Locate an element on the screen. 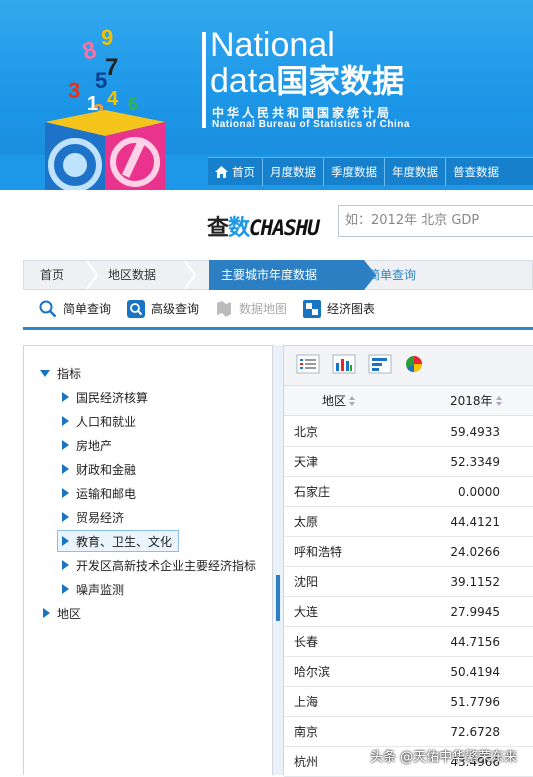  table-cell-region: 太原 is located at coordinates (306, 522).